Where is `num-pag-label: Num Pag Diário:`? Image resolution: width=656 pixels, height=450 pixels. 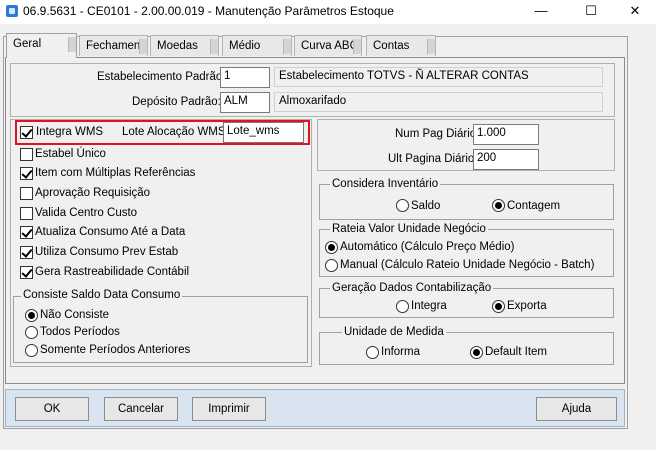 num-pag-label: Num Pag Diário: is located at coordinates (437, 134).